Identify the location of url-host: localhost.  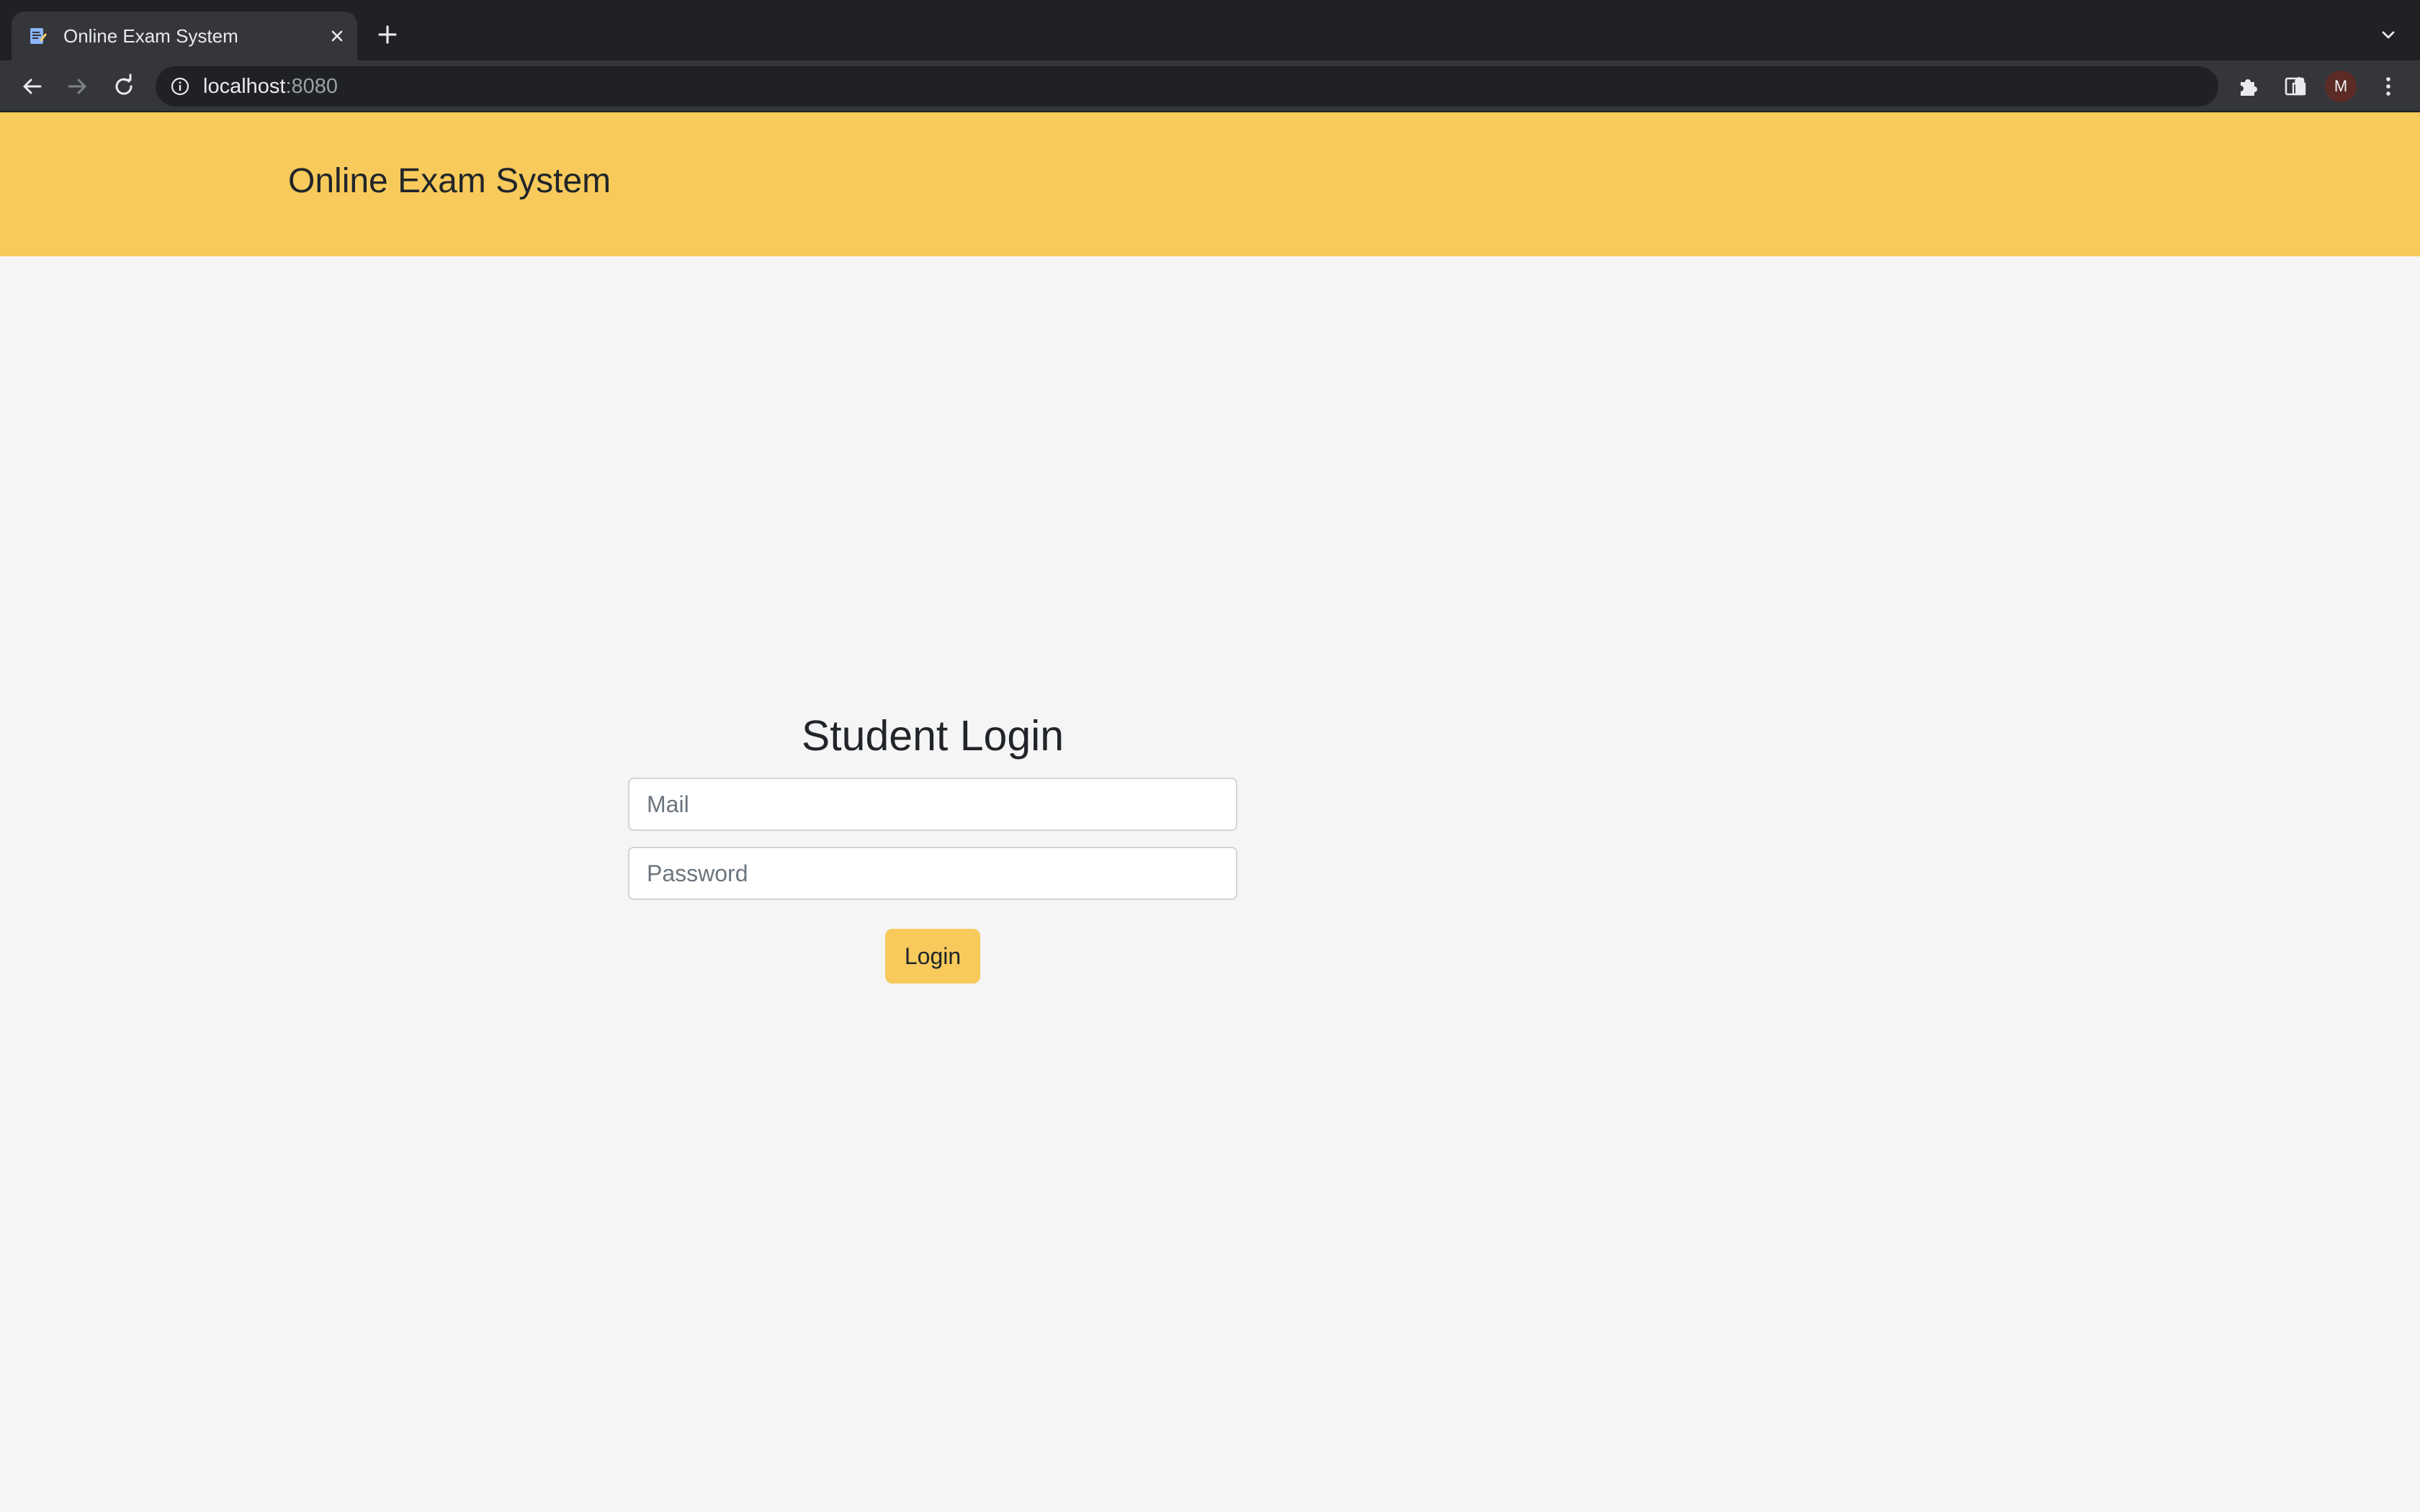
(244, 86).